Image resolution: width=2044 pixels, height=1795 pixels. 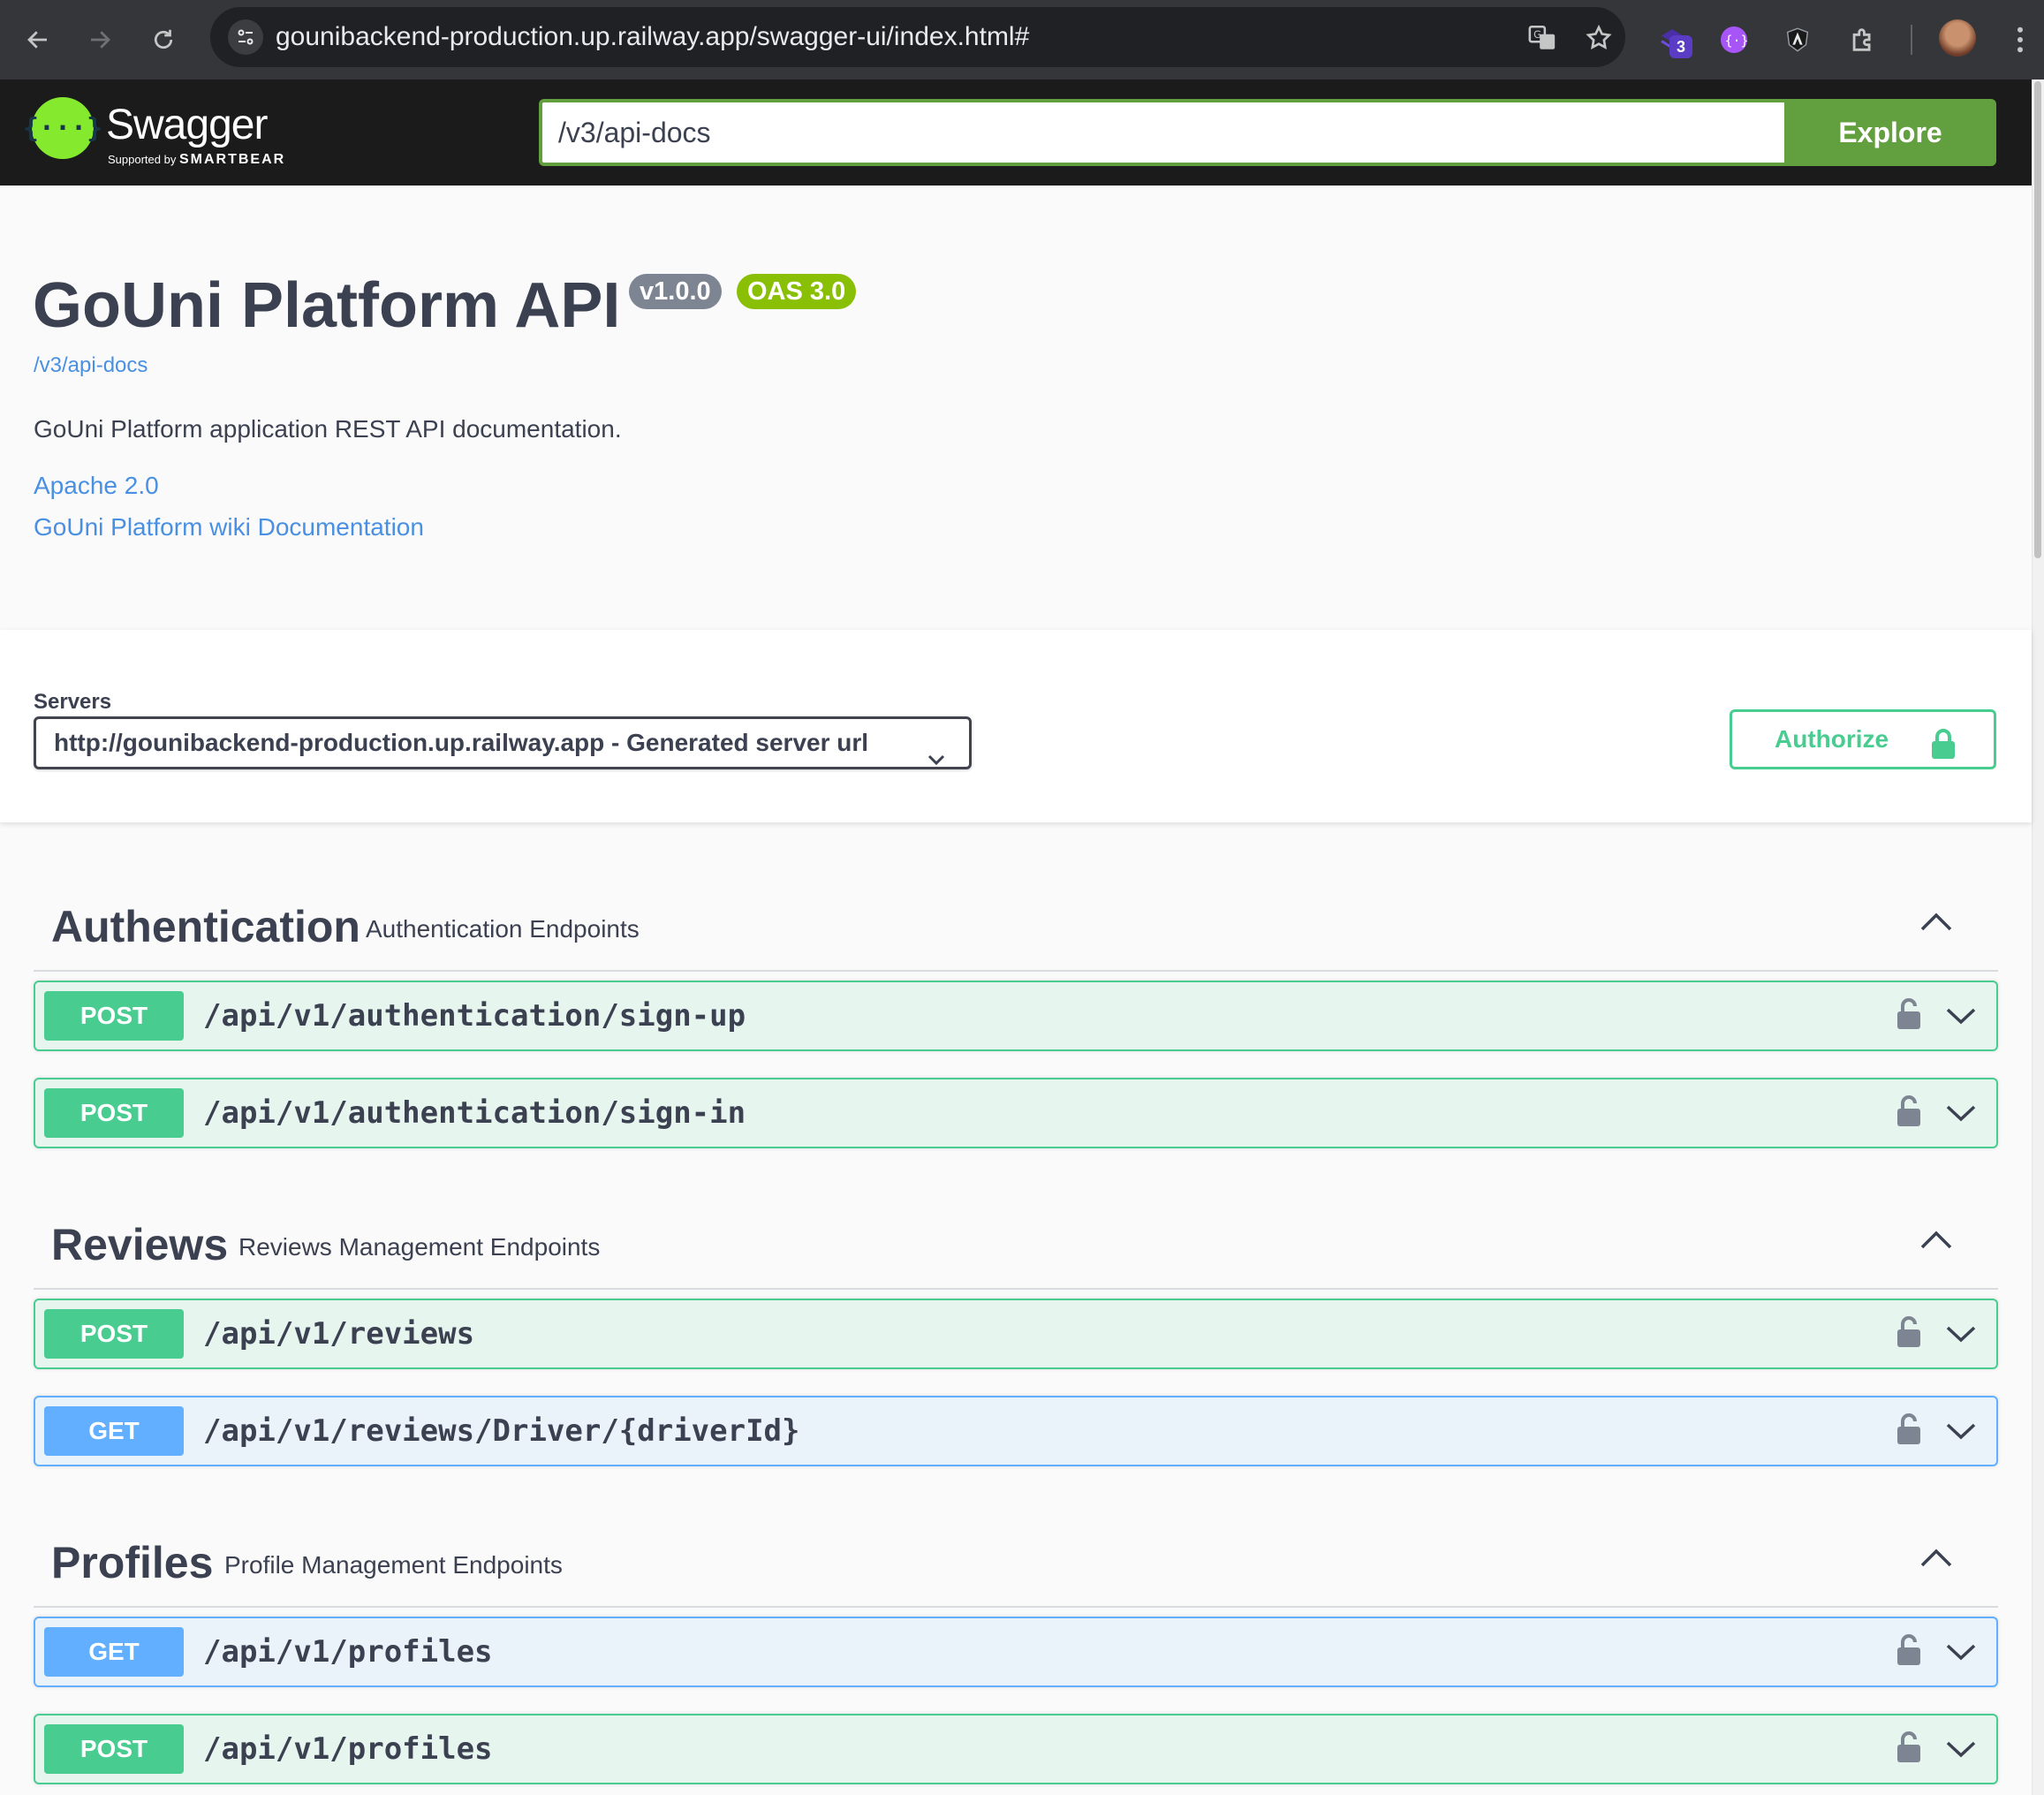 What do you see at coordinates (91, 365) in the screenshot?
I see `spec-link: /v3/api-docs` at bounding box center [91, 365].